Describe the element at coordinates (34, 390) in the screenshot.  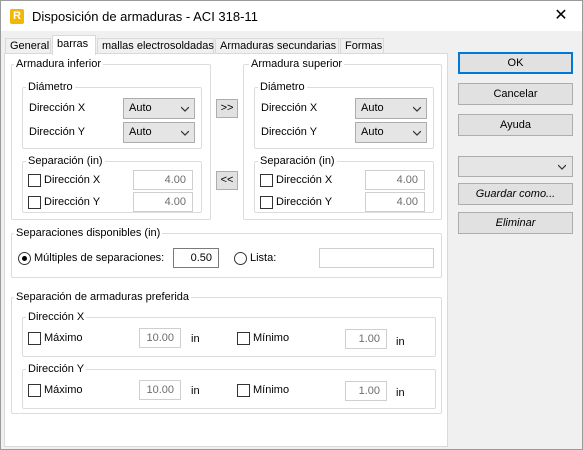
I see `dir-y-max-checkbox` at that location.